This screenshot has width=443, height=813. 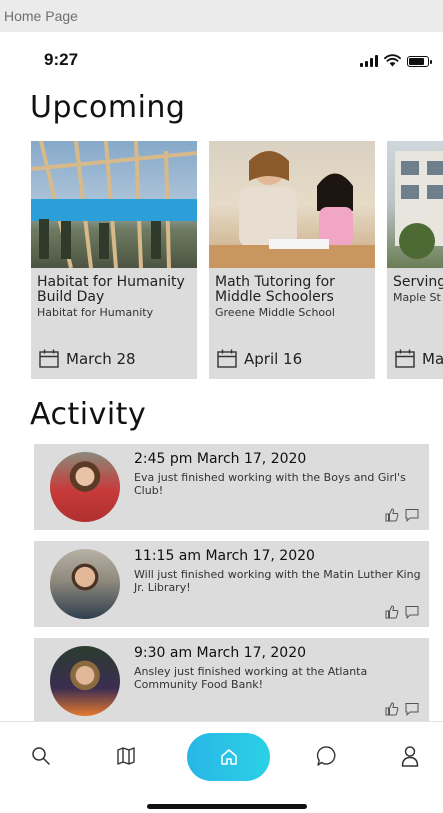 I want to click on event-title: Habitat for Humanity Build Day, so click(x=111, y=289).